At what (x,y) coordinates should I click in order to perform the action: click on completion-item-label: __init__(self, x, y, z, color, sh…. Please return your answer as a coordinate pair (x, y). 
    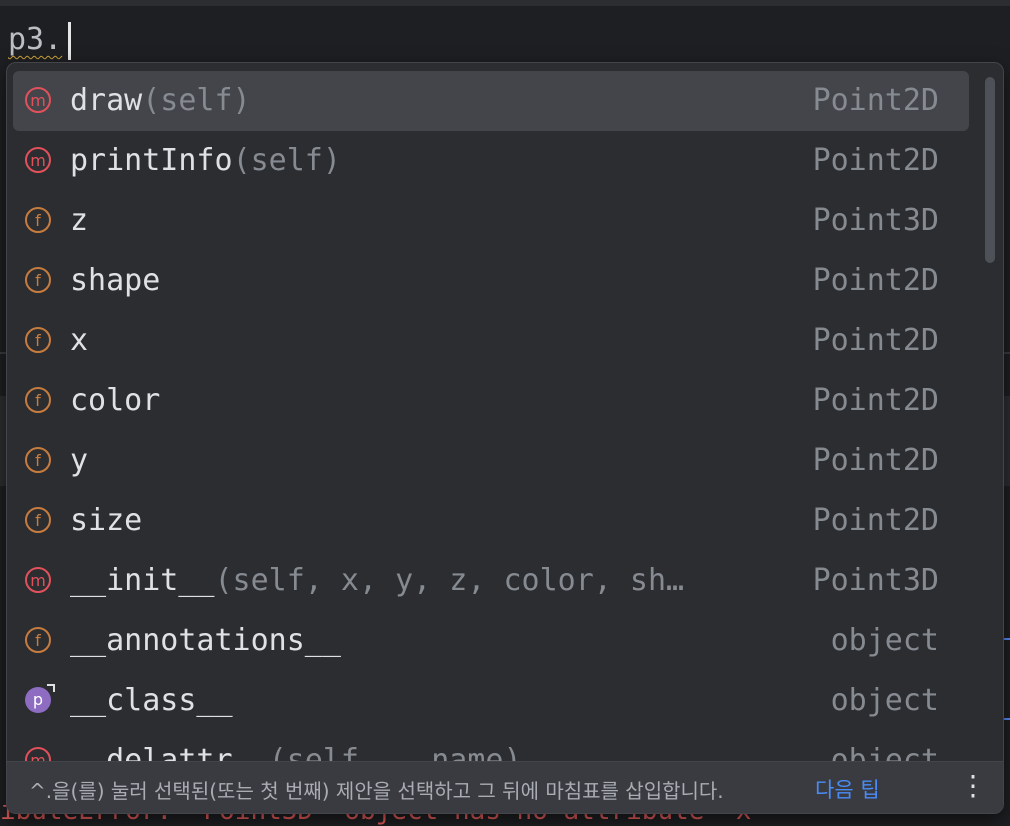
    Looking at the image, I should click on (377, 581).